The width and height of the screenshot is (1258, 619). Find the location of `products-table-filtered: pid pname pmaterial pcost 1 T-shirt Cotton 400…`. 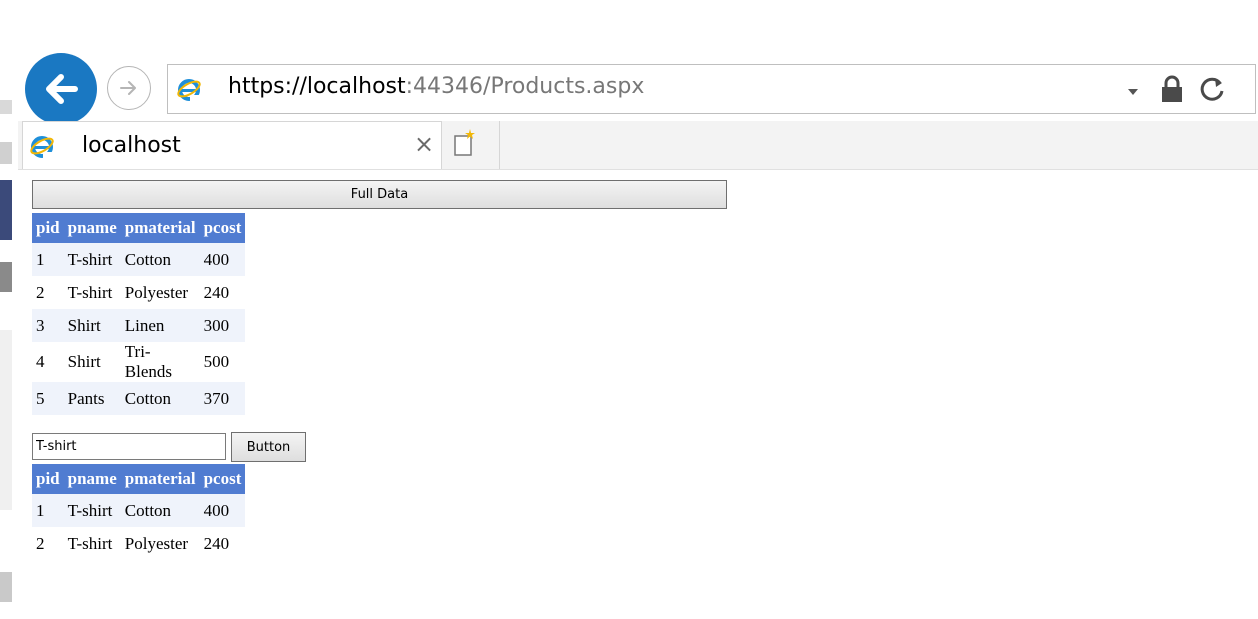

products-table-filtered: pid pname pmaterial pcost 1 T-shirt Cotton 400… is located at coordinates (139, 512).